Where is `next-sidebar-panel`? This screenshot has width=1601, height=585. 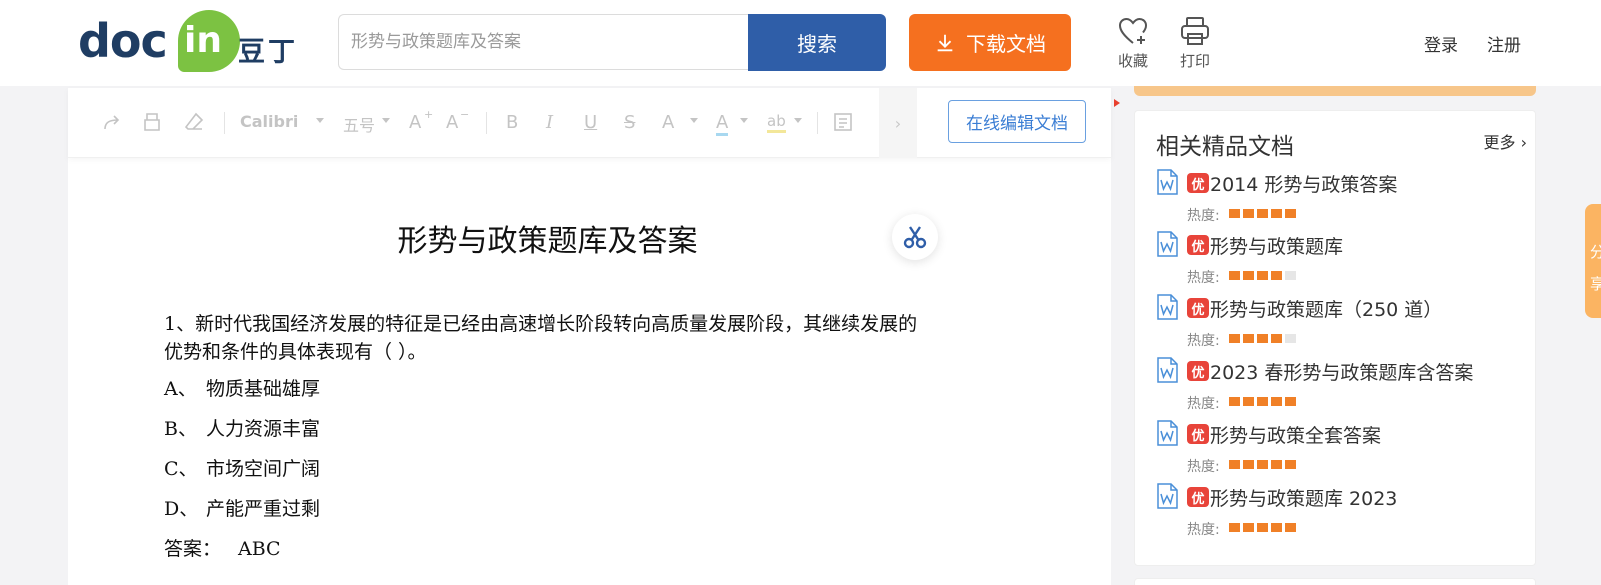 next-sidebar-panel is located at coordinates (1335, 581).